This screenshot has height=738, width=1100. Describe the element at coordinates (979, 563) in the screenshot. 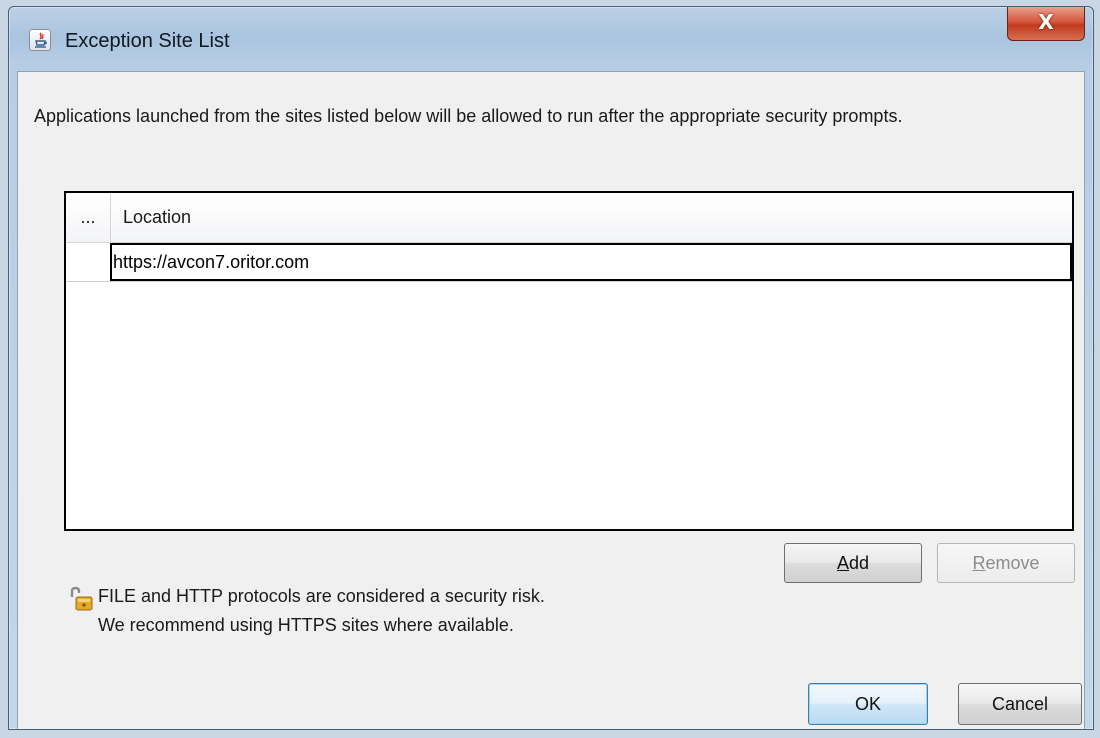

I see `remove-mnemonic: R` at that location.